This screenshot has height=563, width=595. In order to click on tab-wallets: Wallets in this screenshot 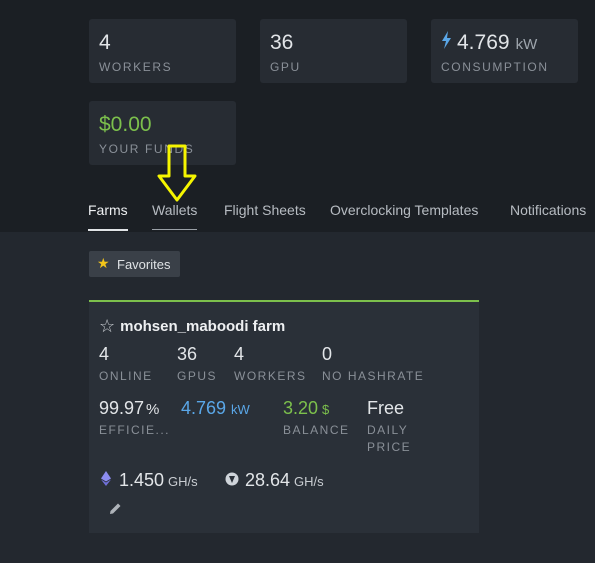, I will do `click(175, 216)`.